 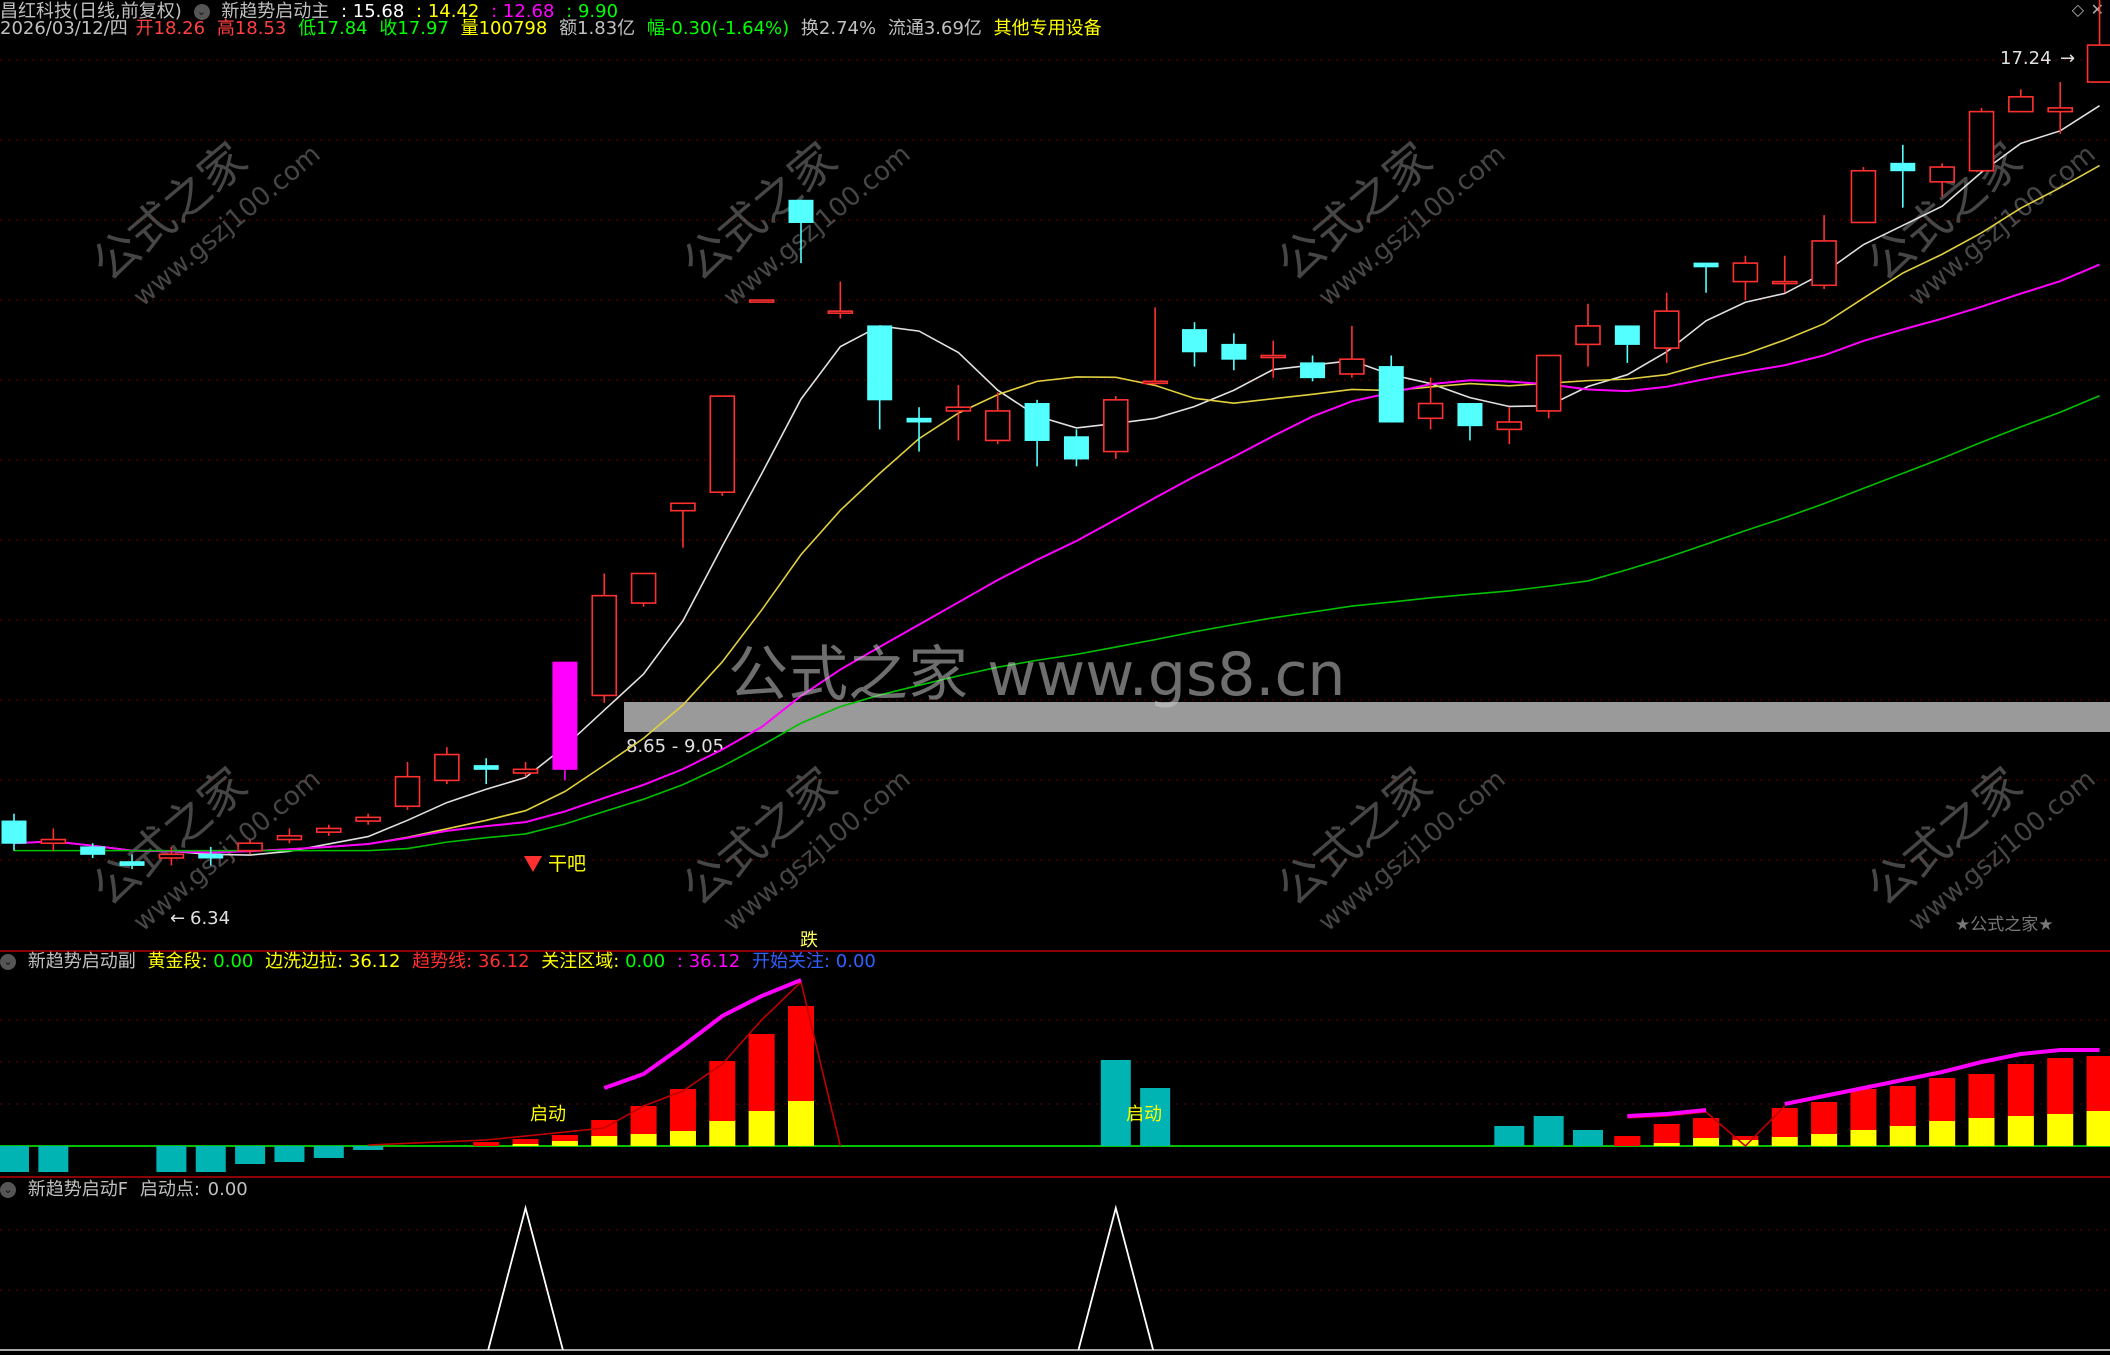 I want to click on sub1-field-4: : 36.12, so click(x=708, y=961).